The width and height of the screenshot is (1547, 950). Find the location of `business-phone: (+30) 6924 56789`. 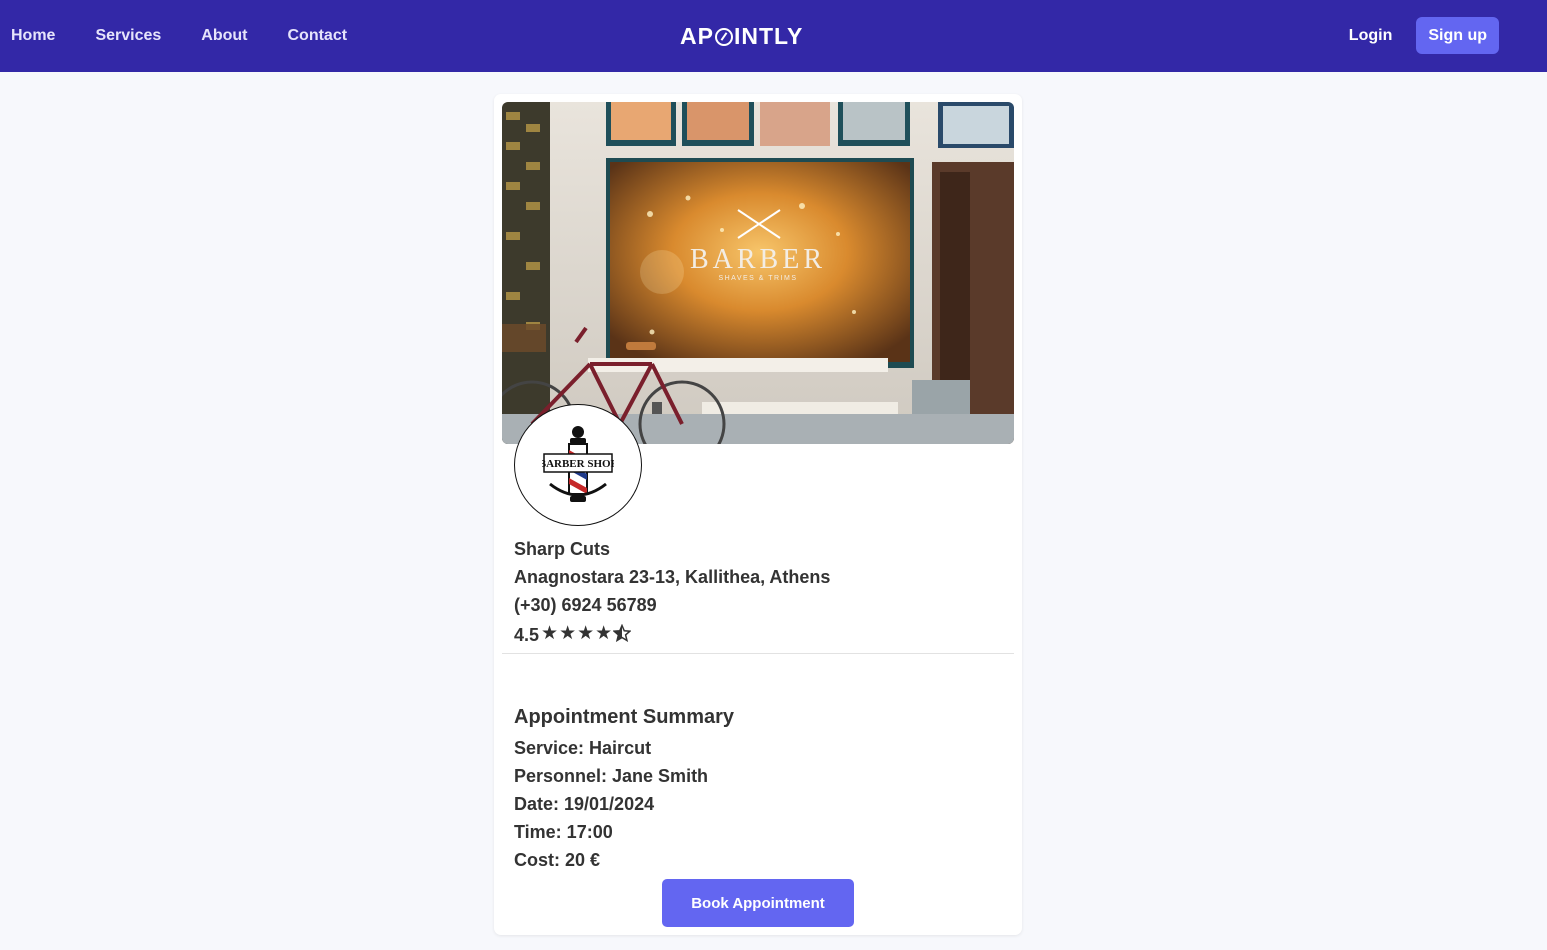

business-phone: (+30) 6924 56789 is located at coordinates (585, 605).